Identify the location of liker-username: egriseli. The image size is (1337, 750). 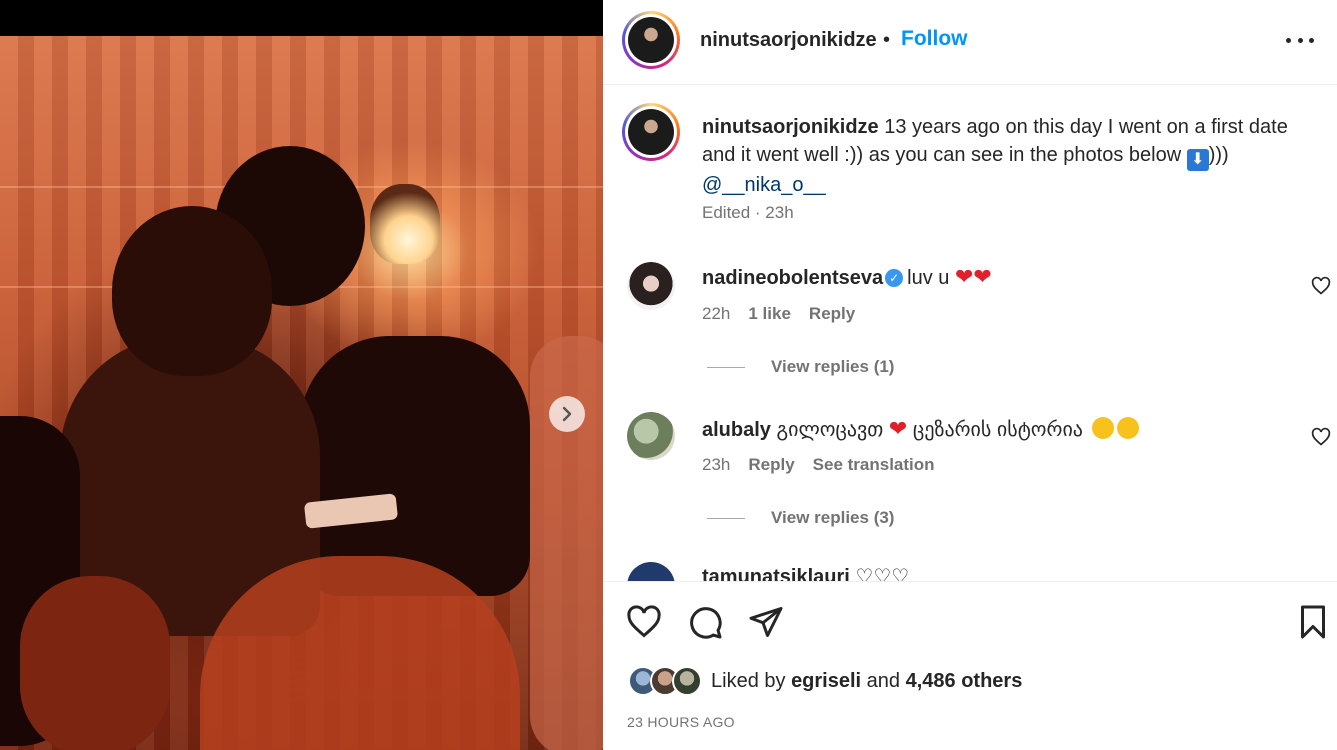
(826, 681).